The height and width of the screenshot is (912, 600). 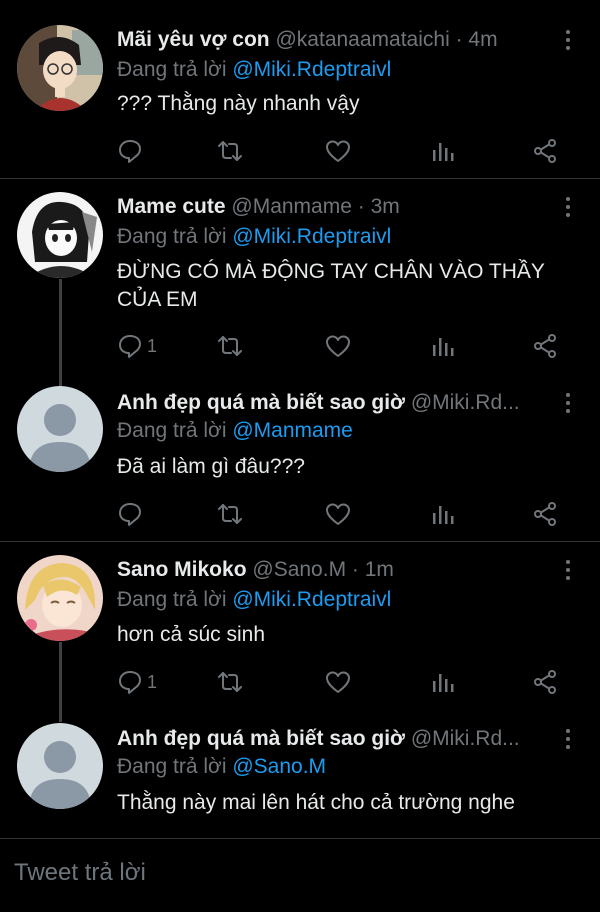 What do you see at coordinates (171, 206) in the screenshot?
I see `display-name: Mame cute` at bounding box center [171, 206].